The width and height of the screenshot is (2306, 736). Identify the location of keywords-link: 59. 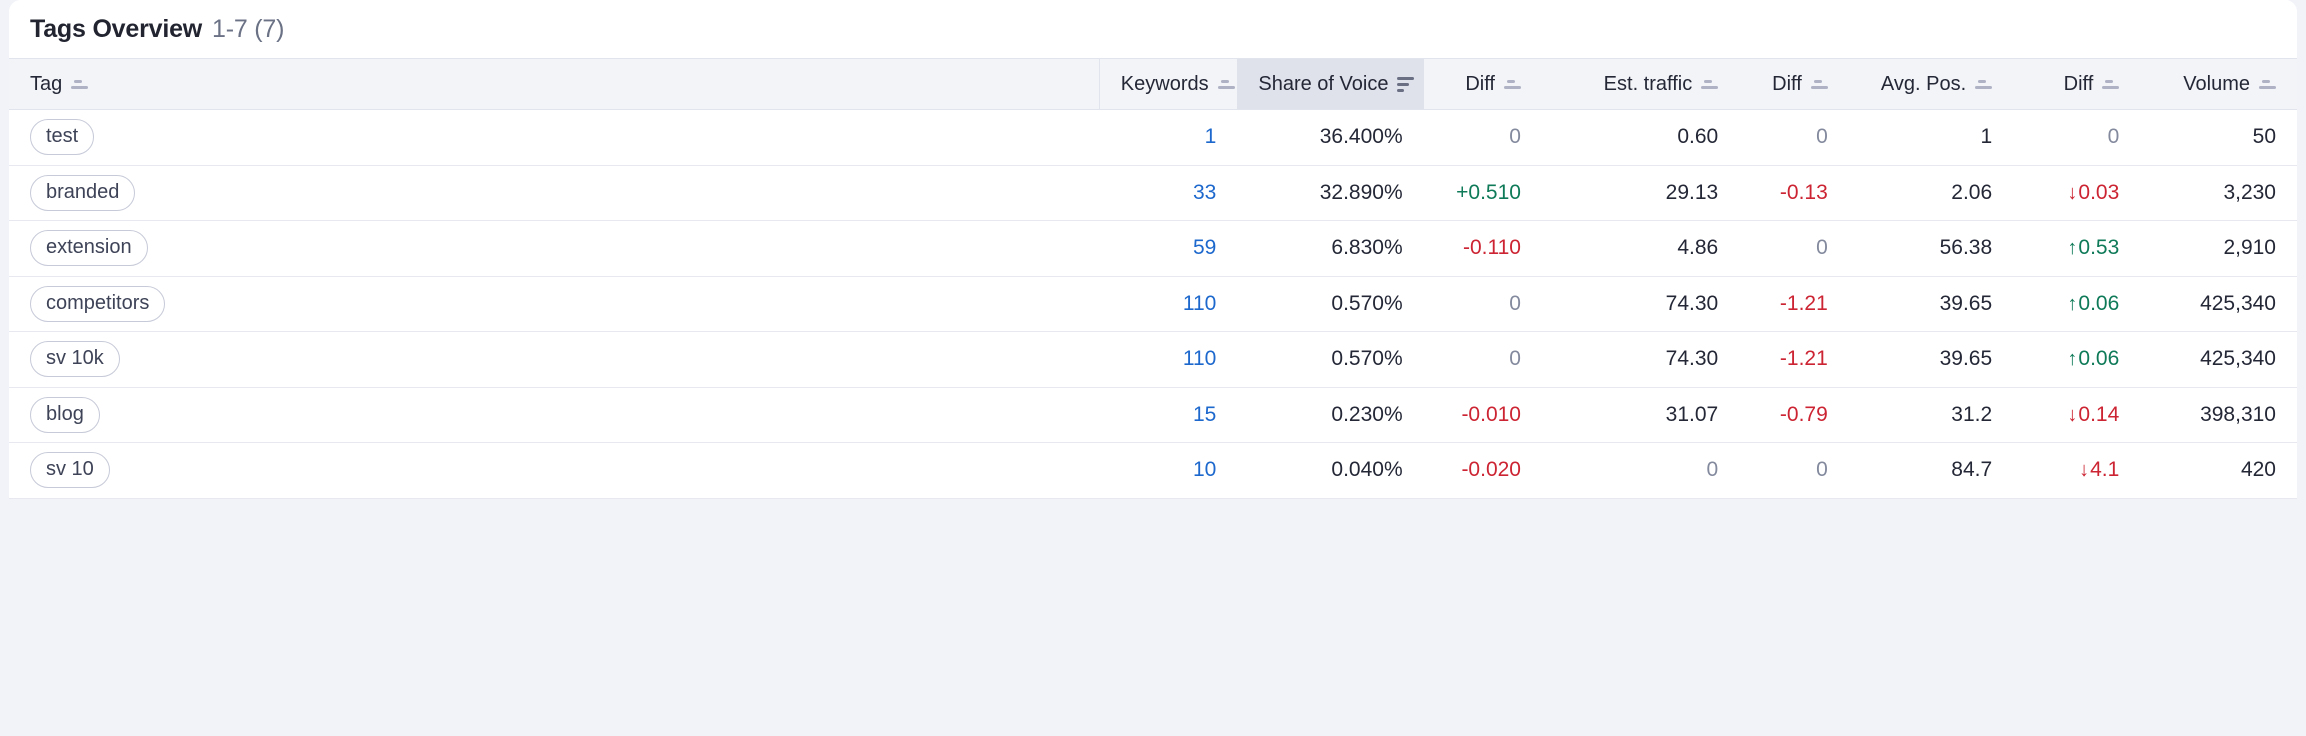
(1204, 247).